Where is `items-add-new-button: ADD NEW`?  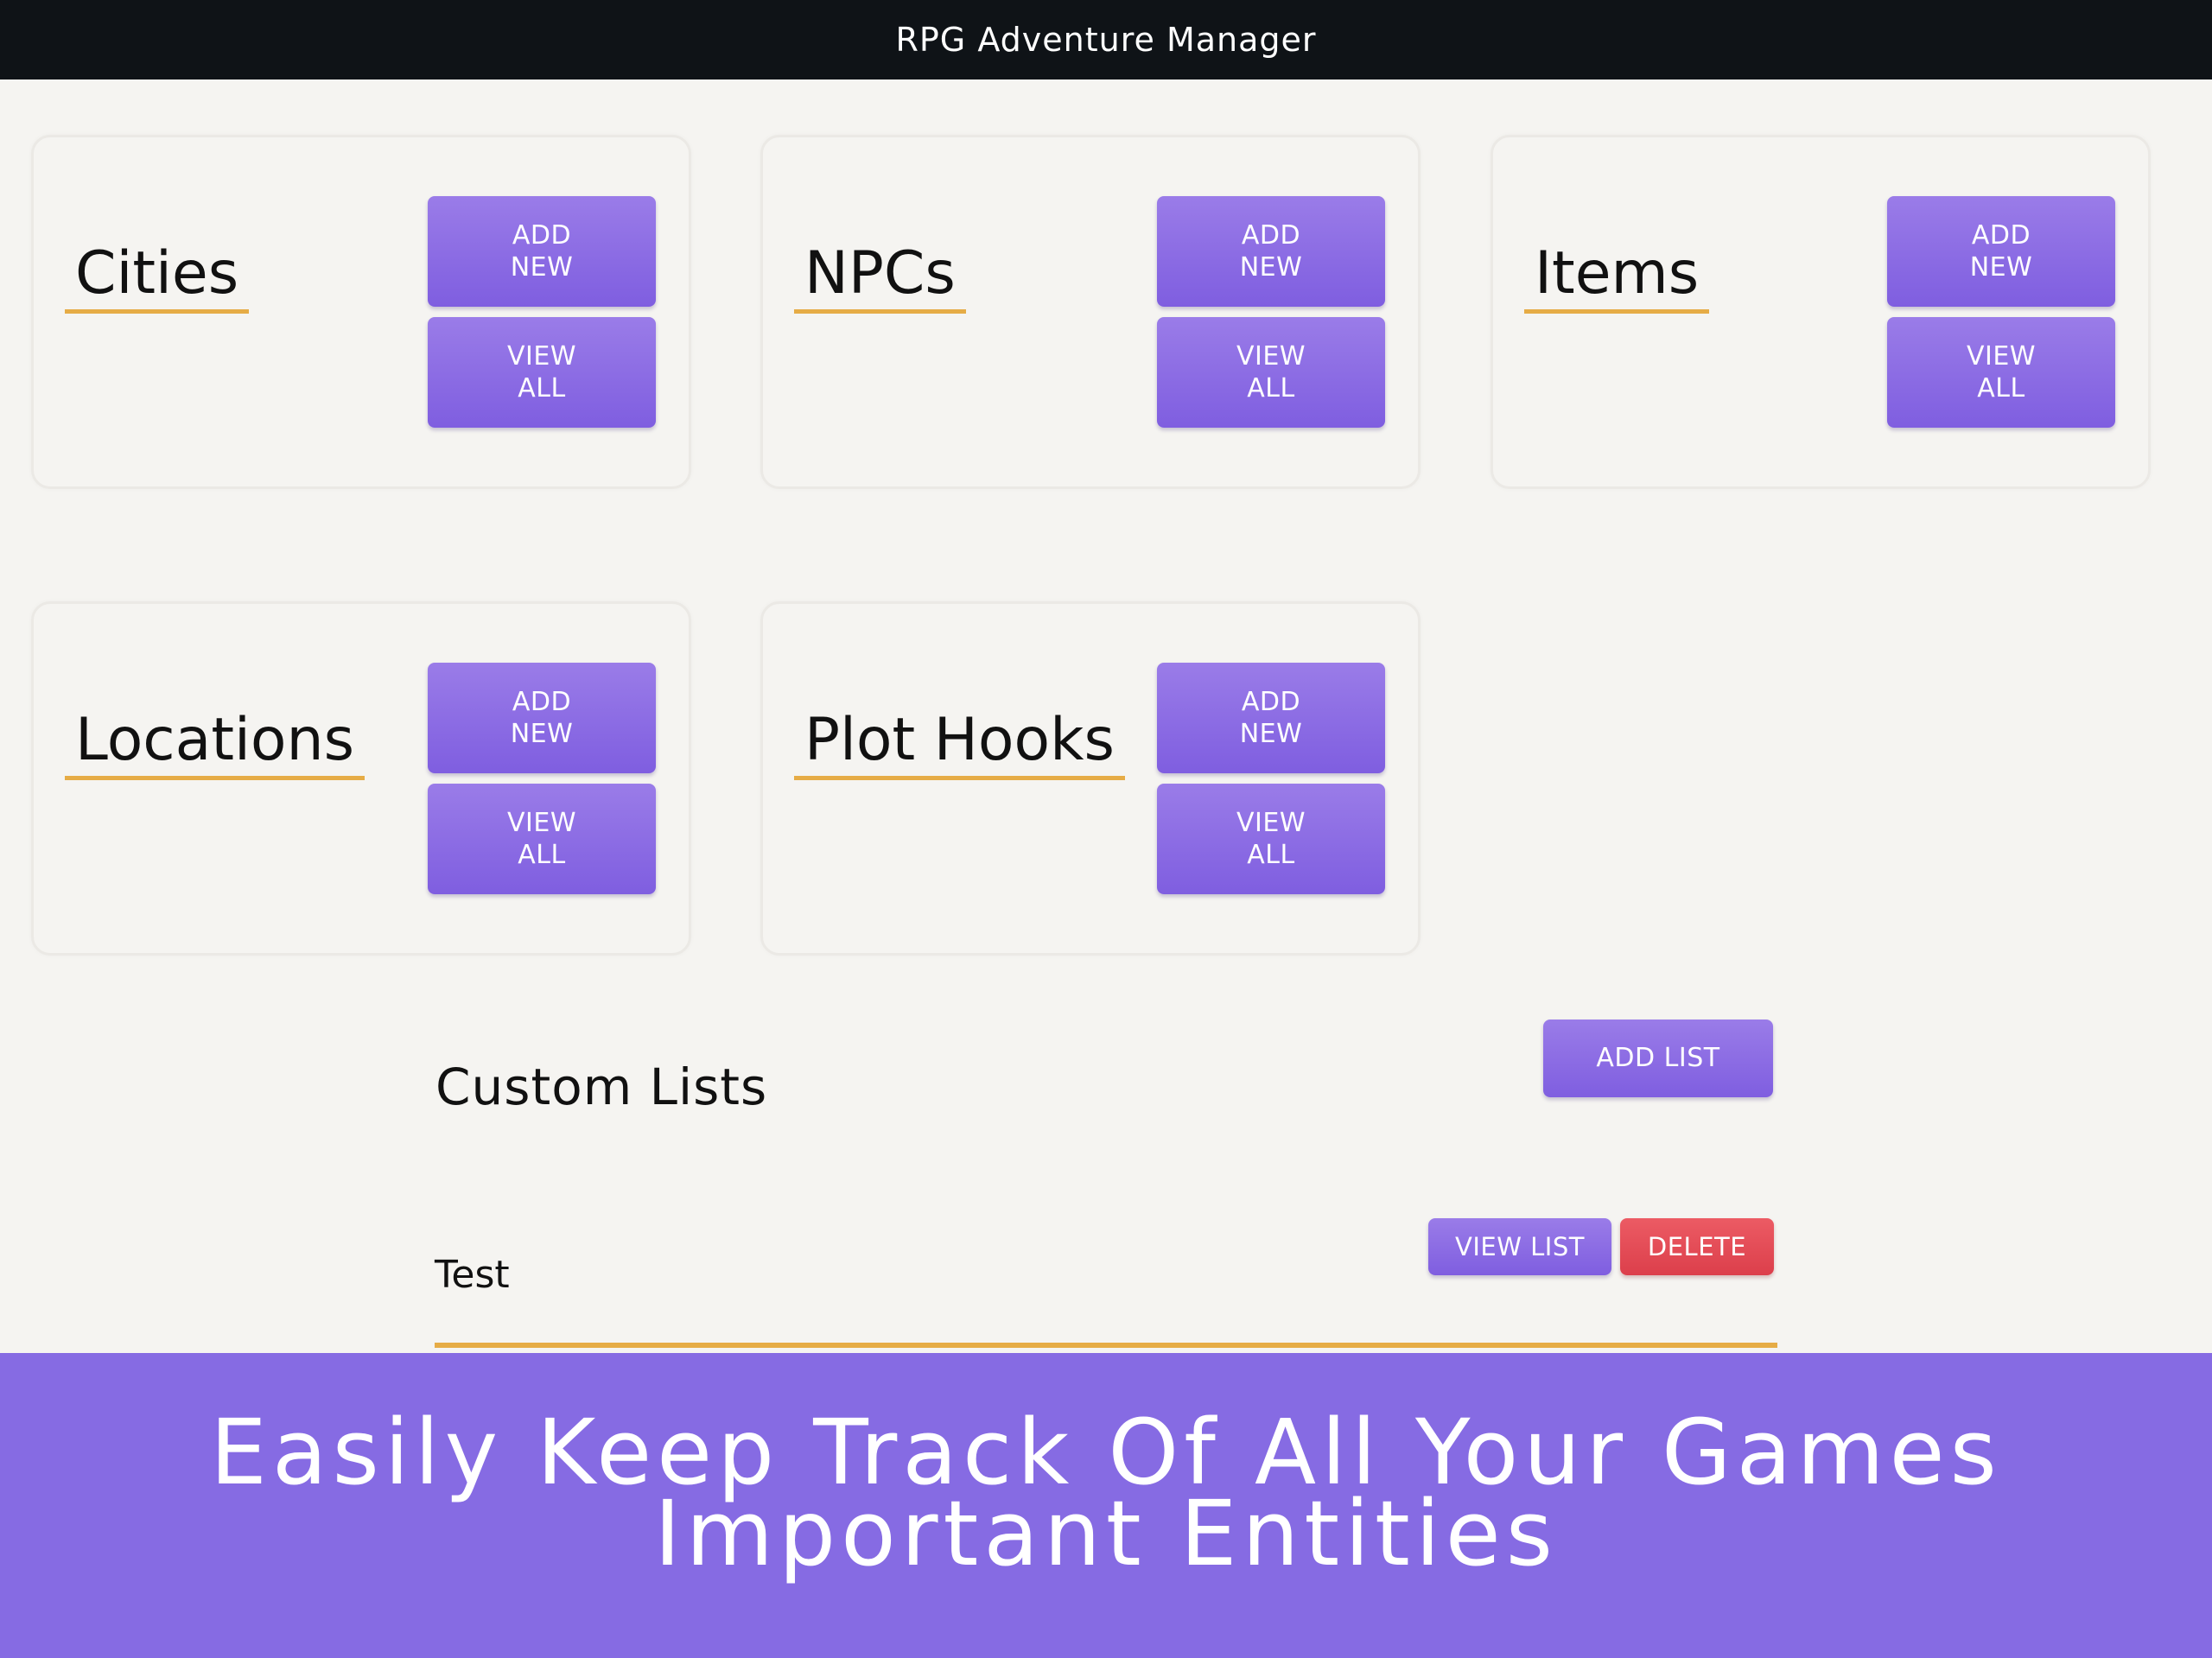
items-add-new-button: ADD NEW is located at coordinates (2001, 251).